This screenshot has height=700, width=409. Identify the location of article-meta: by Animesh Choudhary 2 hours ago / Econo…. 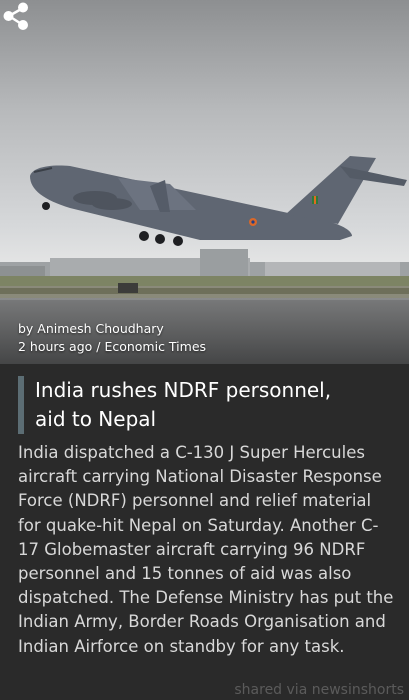
(112, 338).